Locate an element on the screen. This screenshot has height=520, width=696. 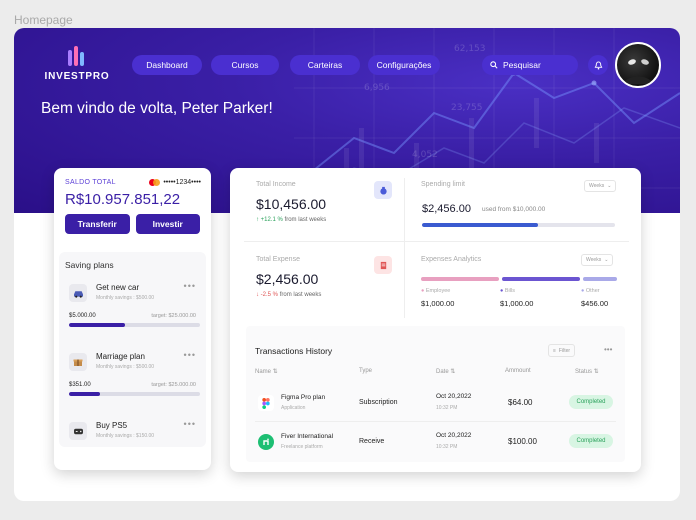
row-name: Fiver International is located at coordinates (307, 436).